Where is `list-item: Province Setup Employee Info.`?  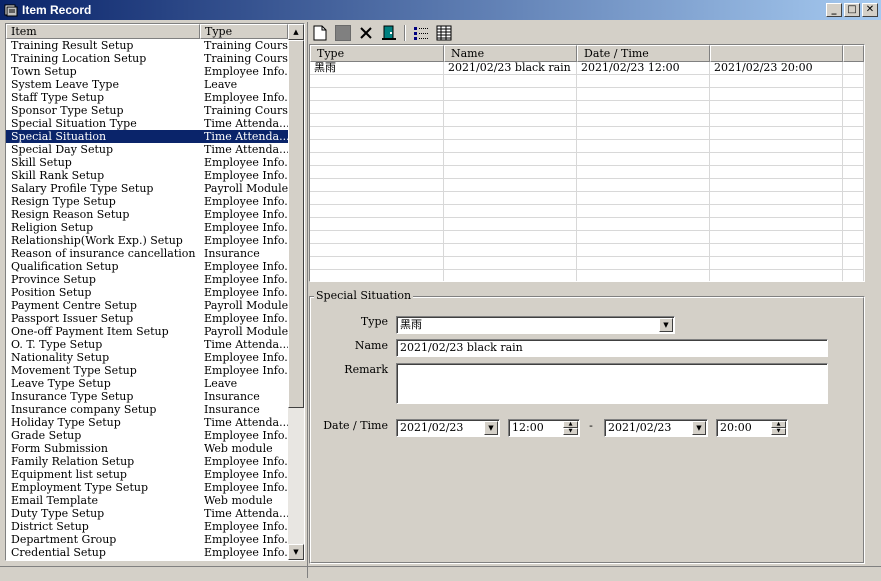 list-item: Province Setup Employee Info. is located at coordinates (147, 279).